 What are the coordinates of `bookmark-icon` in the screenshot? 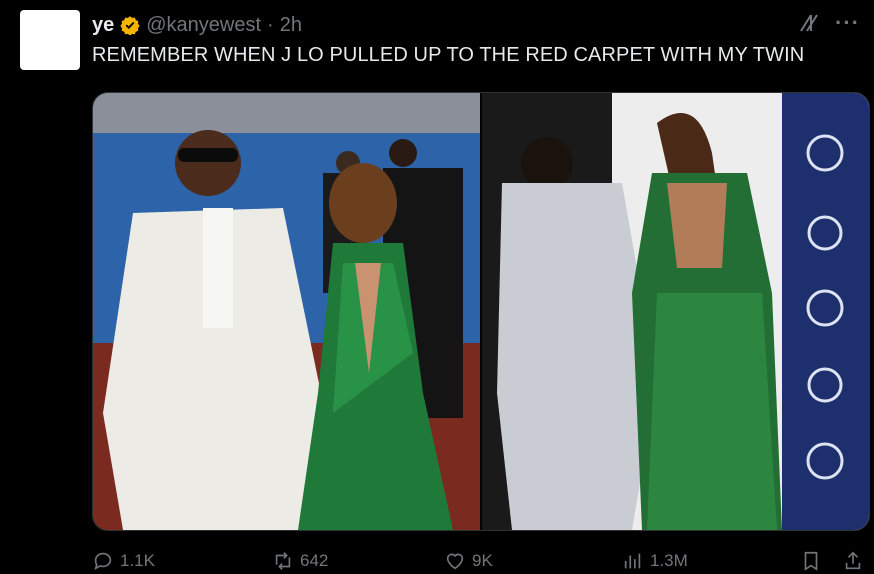 It's located at (811, 561).